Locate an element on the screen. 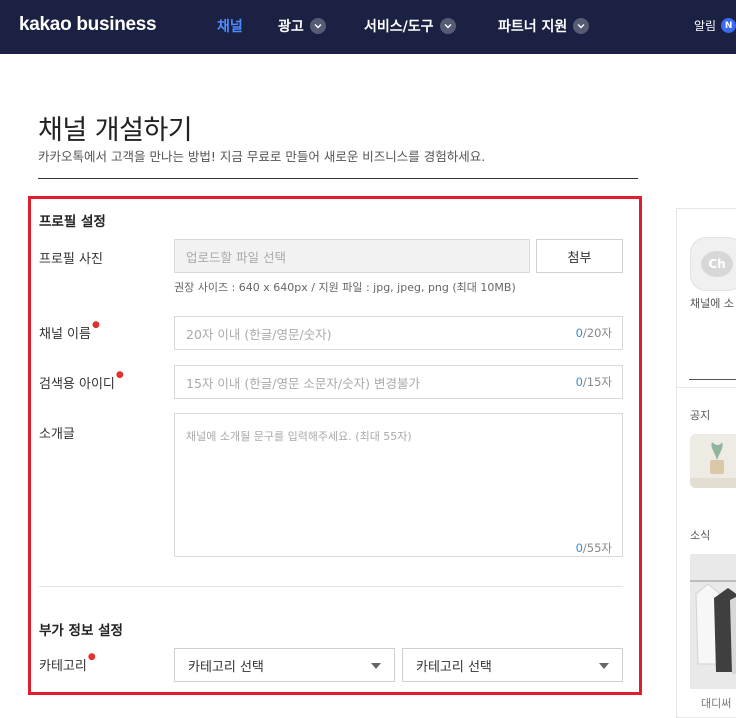  news-image is located at coordinates (713, 621).